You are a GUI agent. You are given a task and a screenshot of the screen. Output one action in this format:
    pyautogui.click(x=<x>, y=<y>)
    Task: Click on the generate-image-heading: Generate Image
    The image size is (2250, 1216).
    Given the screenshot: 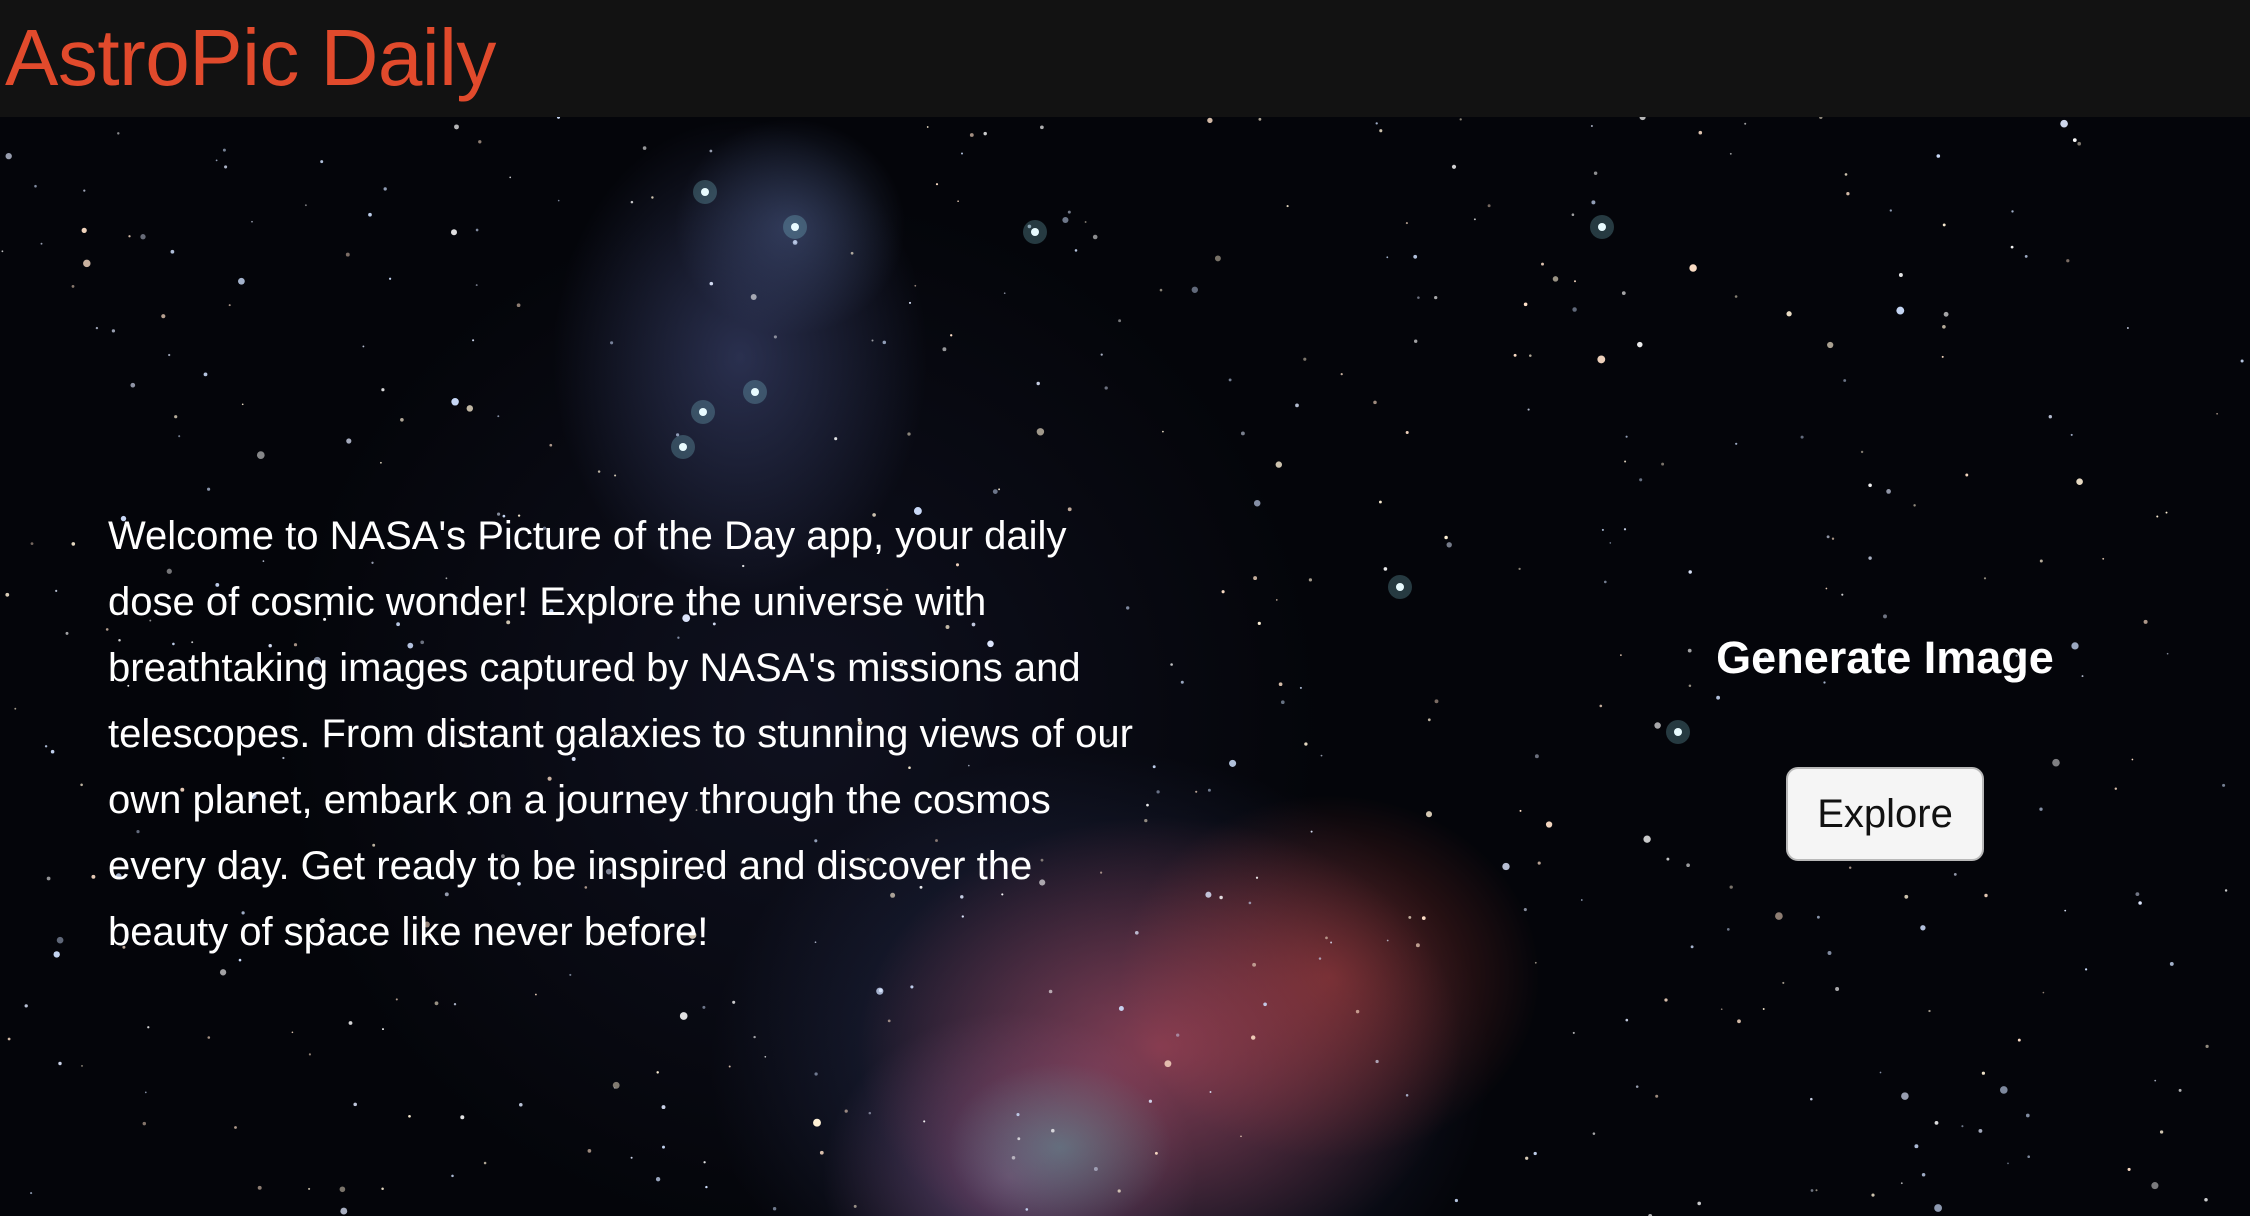 What is the action you would take?
    pyautogui.click(x=1885, y=657)
    